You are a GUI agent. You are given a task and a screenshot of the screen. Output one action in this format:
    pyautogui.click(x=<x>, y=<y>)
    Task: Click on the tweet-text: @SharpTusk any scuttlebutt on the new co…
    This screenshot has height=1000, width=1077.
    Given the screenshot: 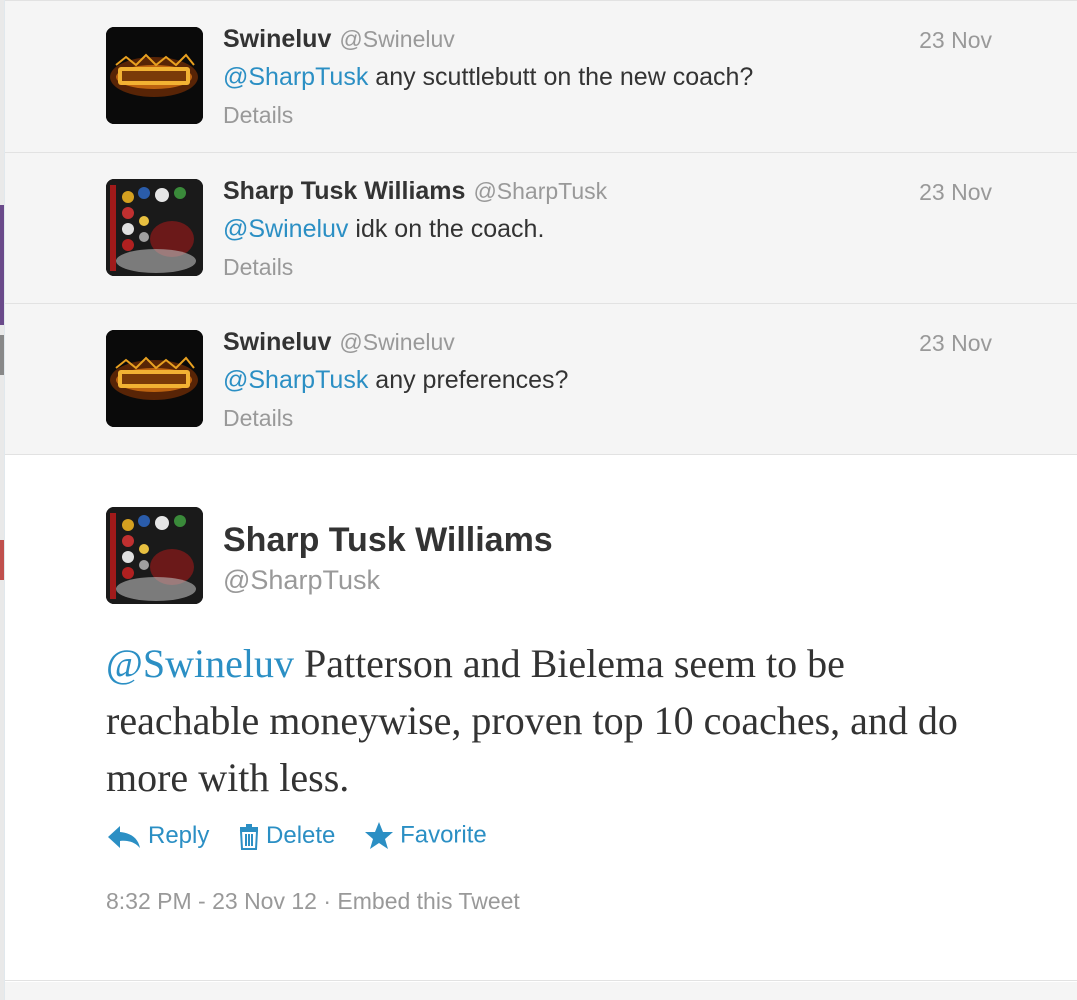 What is the action you would take?
    pyautogui.click(x=488, y=77)
    